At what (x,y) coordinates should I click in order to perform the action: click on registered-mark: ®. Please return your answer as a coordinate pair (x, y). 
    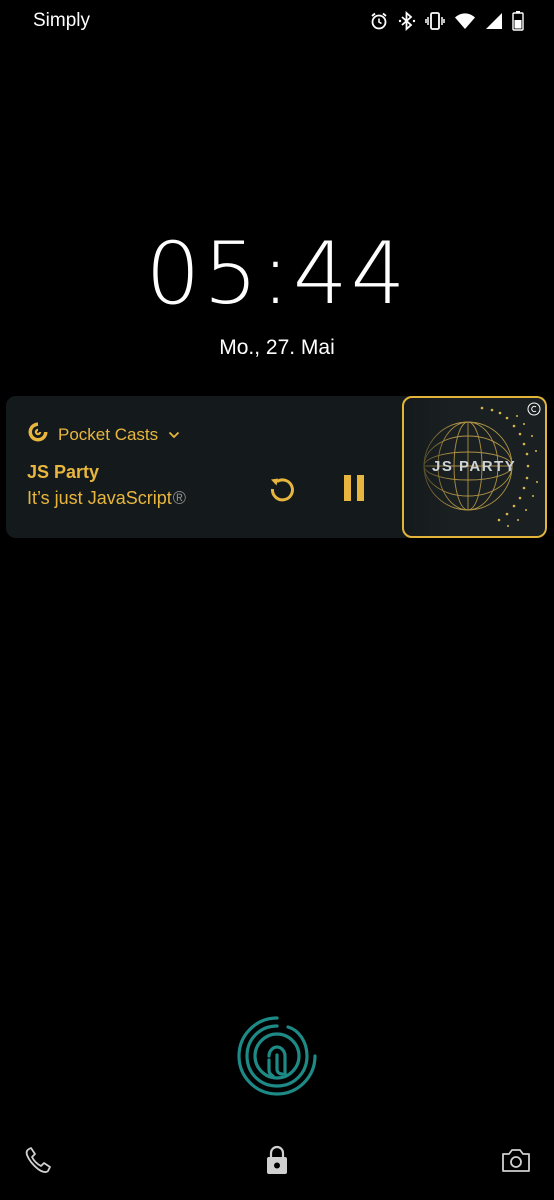
    Looking at the image, I should click on (179, 498).